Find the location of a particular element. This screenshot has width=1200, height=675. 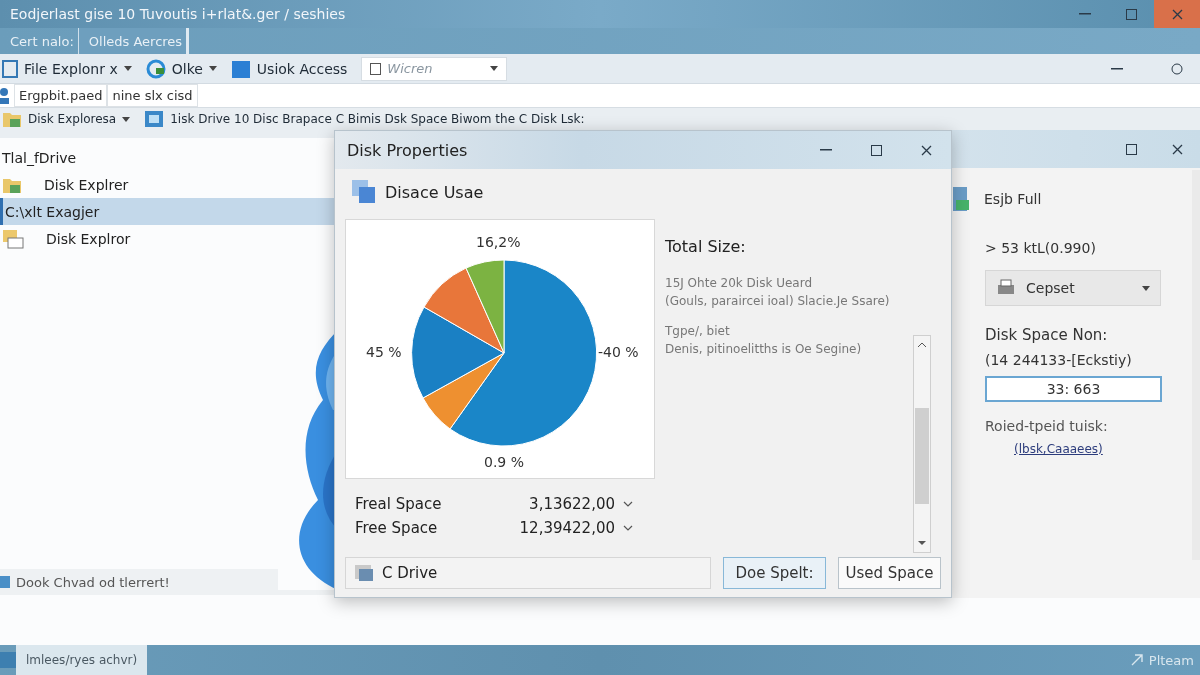

note-text: Roied-tpeid tuisk: is located at coordinates (1047, 426).